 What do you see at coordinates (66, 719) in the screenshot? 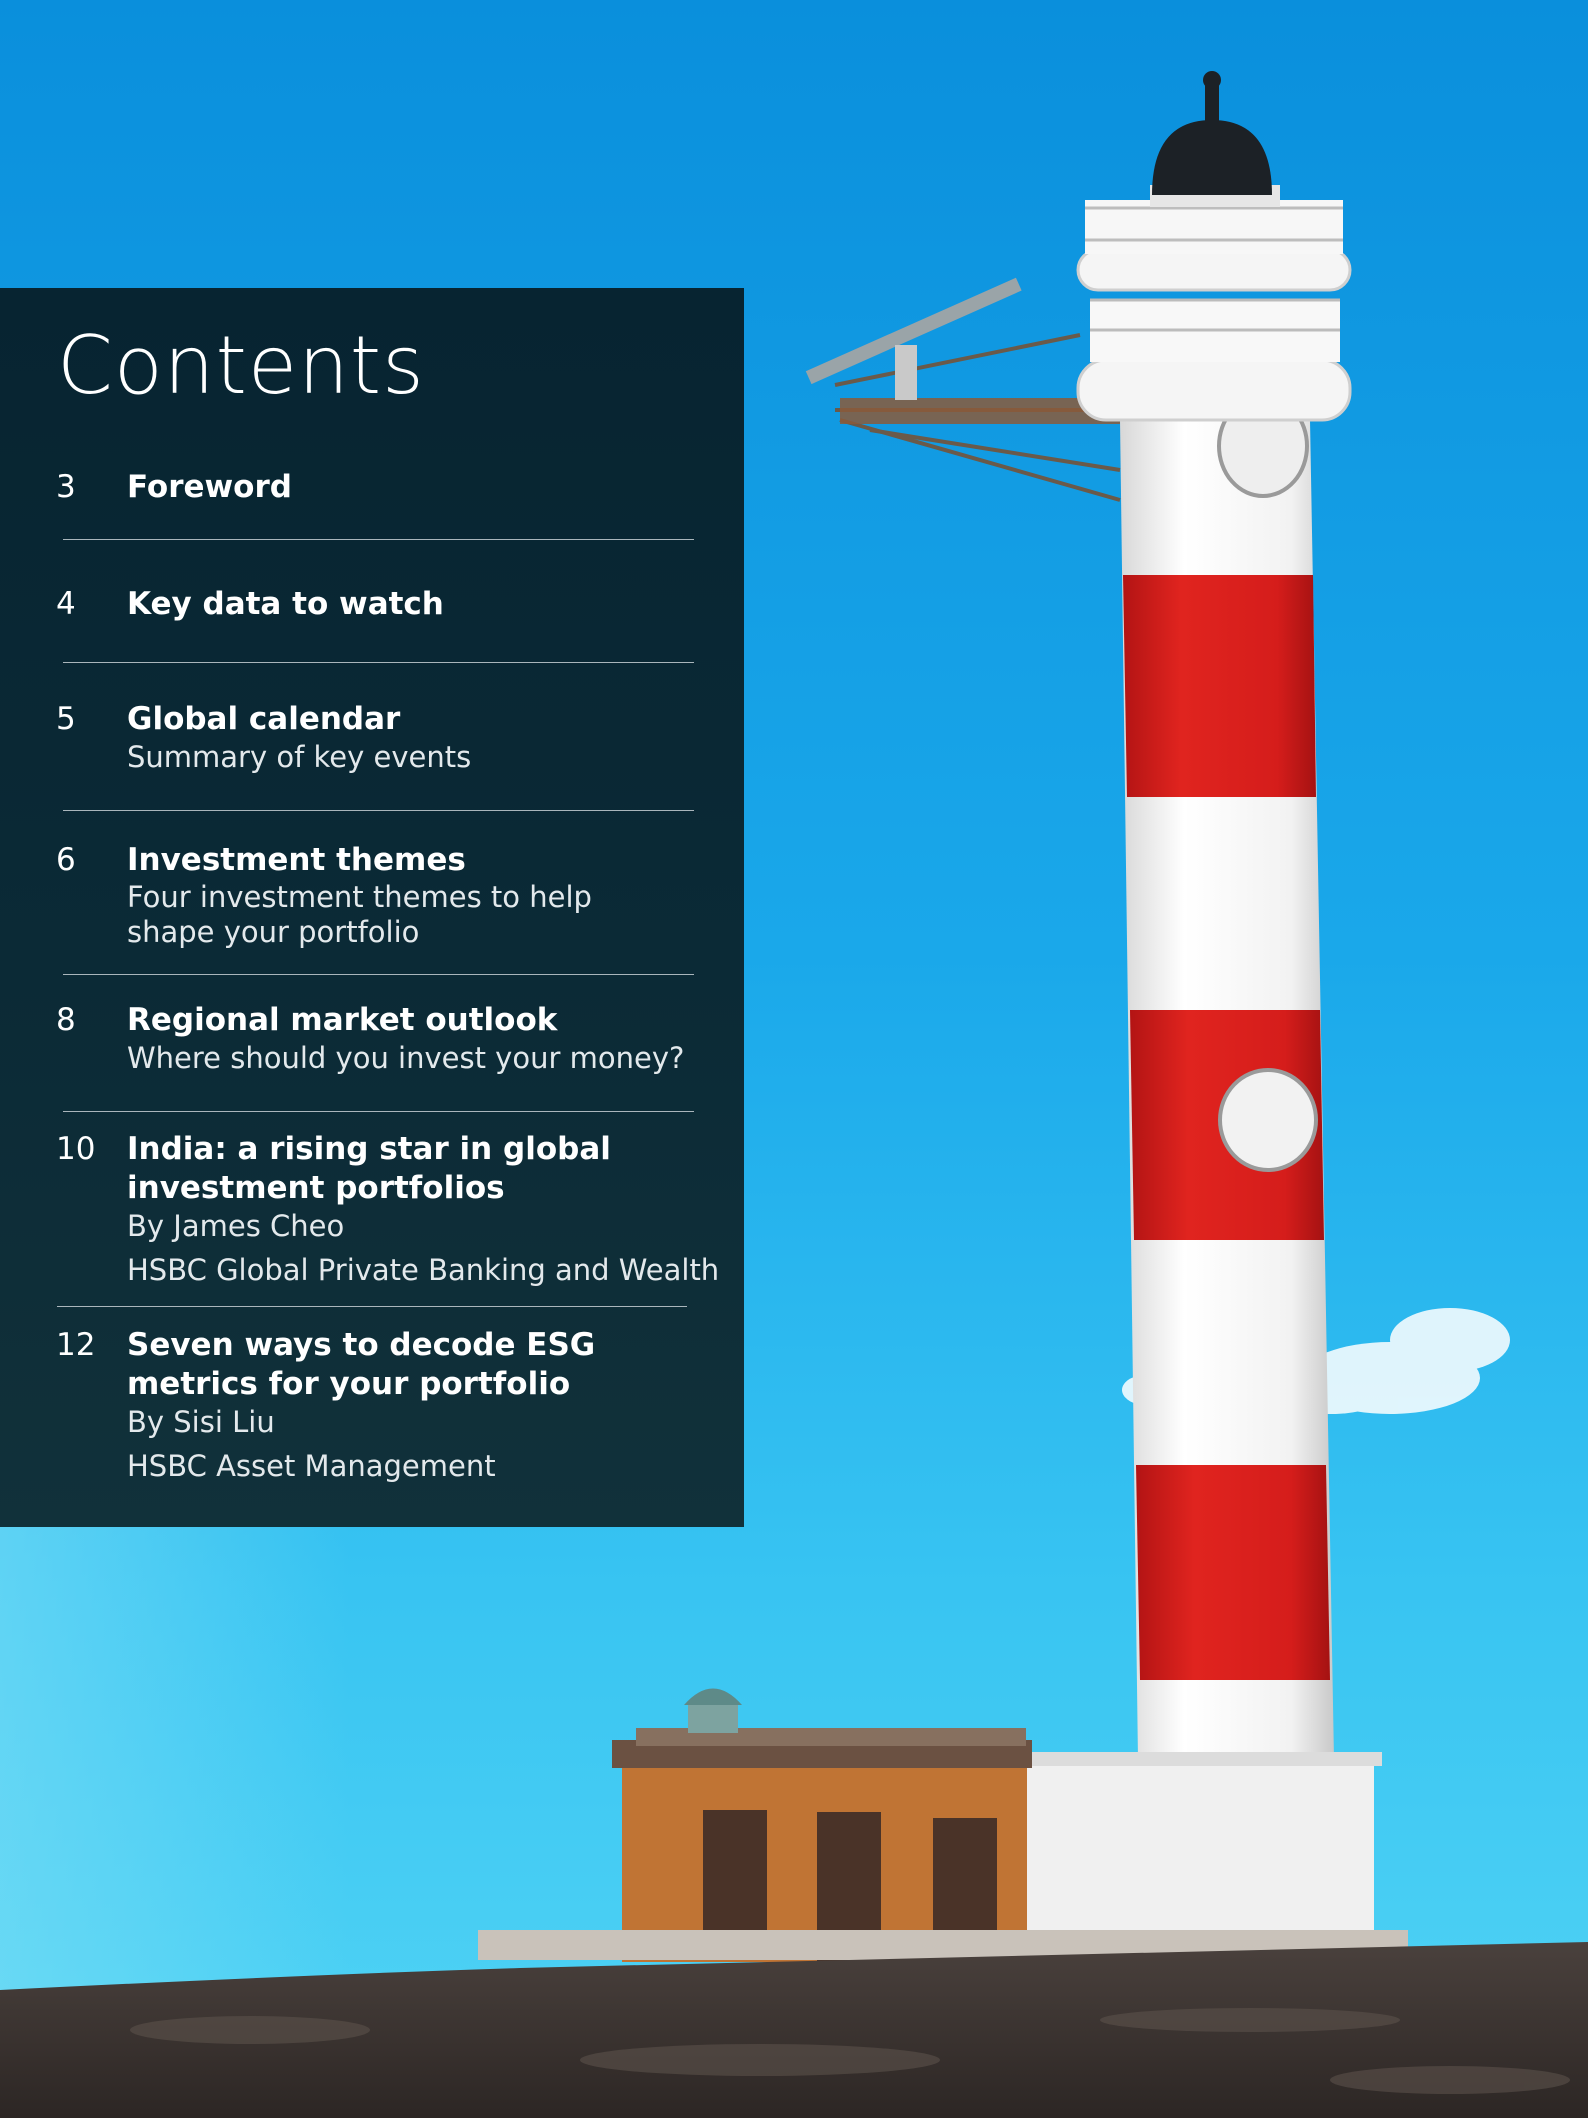
I see `toc-page-number: 5` at bounding box center [66, 719].